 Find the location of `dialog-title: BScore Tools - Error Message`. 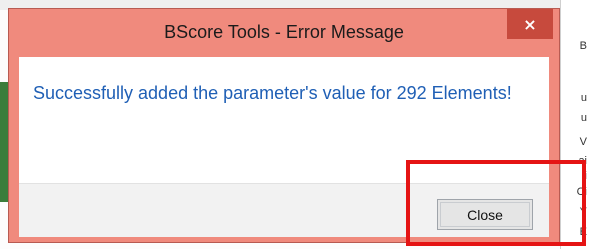

dialog-title: BScore Tools - Error Message is located at coordinates (284, 32).